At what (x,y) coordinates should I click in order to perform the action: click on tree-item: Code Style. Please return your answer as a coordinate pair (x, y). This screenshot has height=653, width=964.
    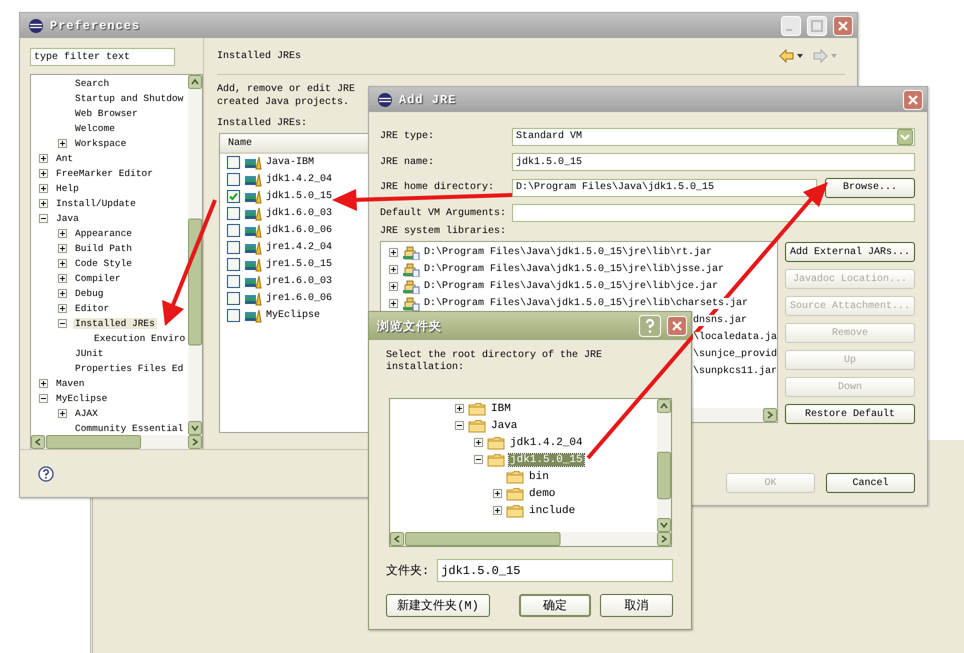
    Looking at the image, I should click on (103, 263).